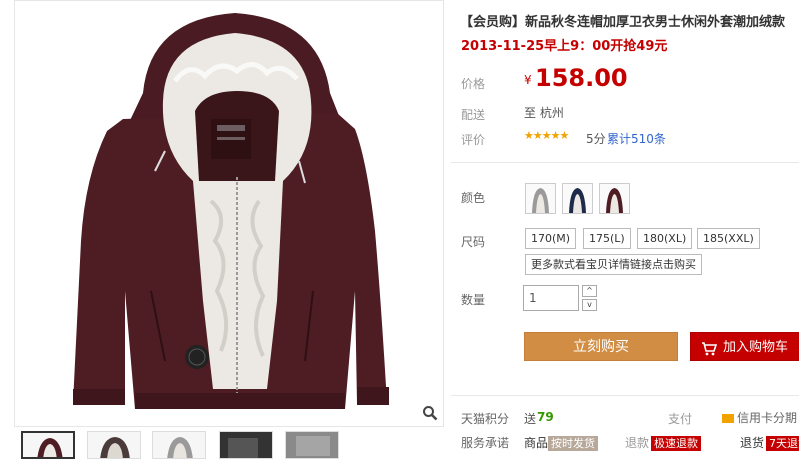 This screenshot has width=799, height=459. I want to click on size-option-m: 170(M), so click(551, 238).